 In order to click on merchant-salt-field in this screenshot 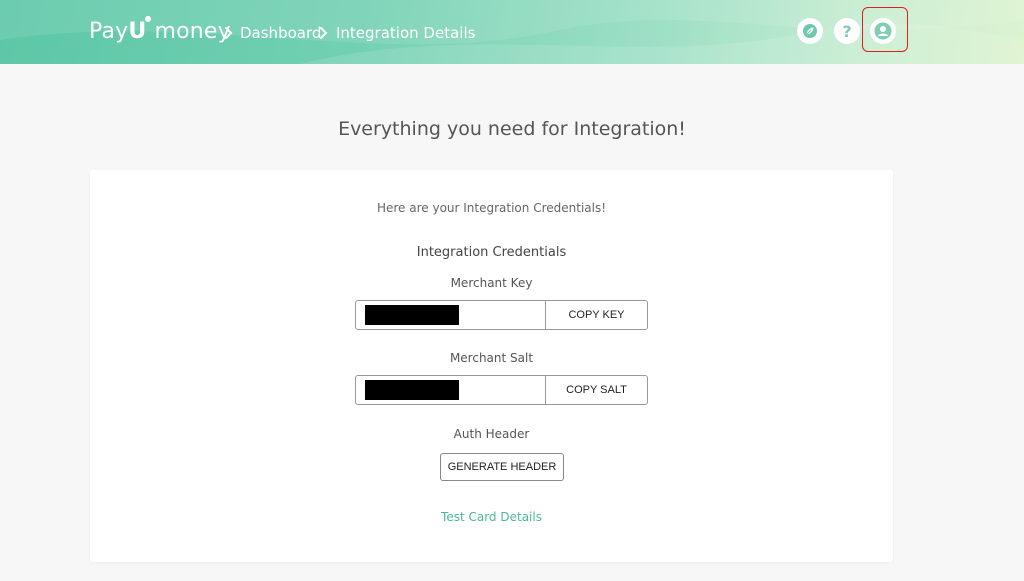, I will do `click(451, 390)`.